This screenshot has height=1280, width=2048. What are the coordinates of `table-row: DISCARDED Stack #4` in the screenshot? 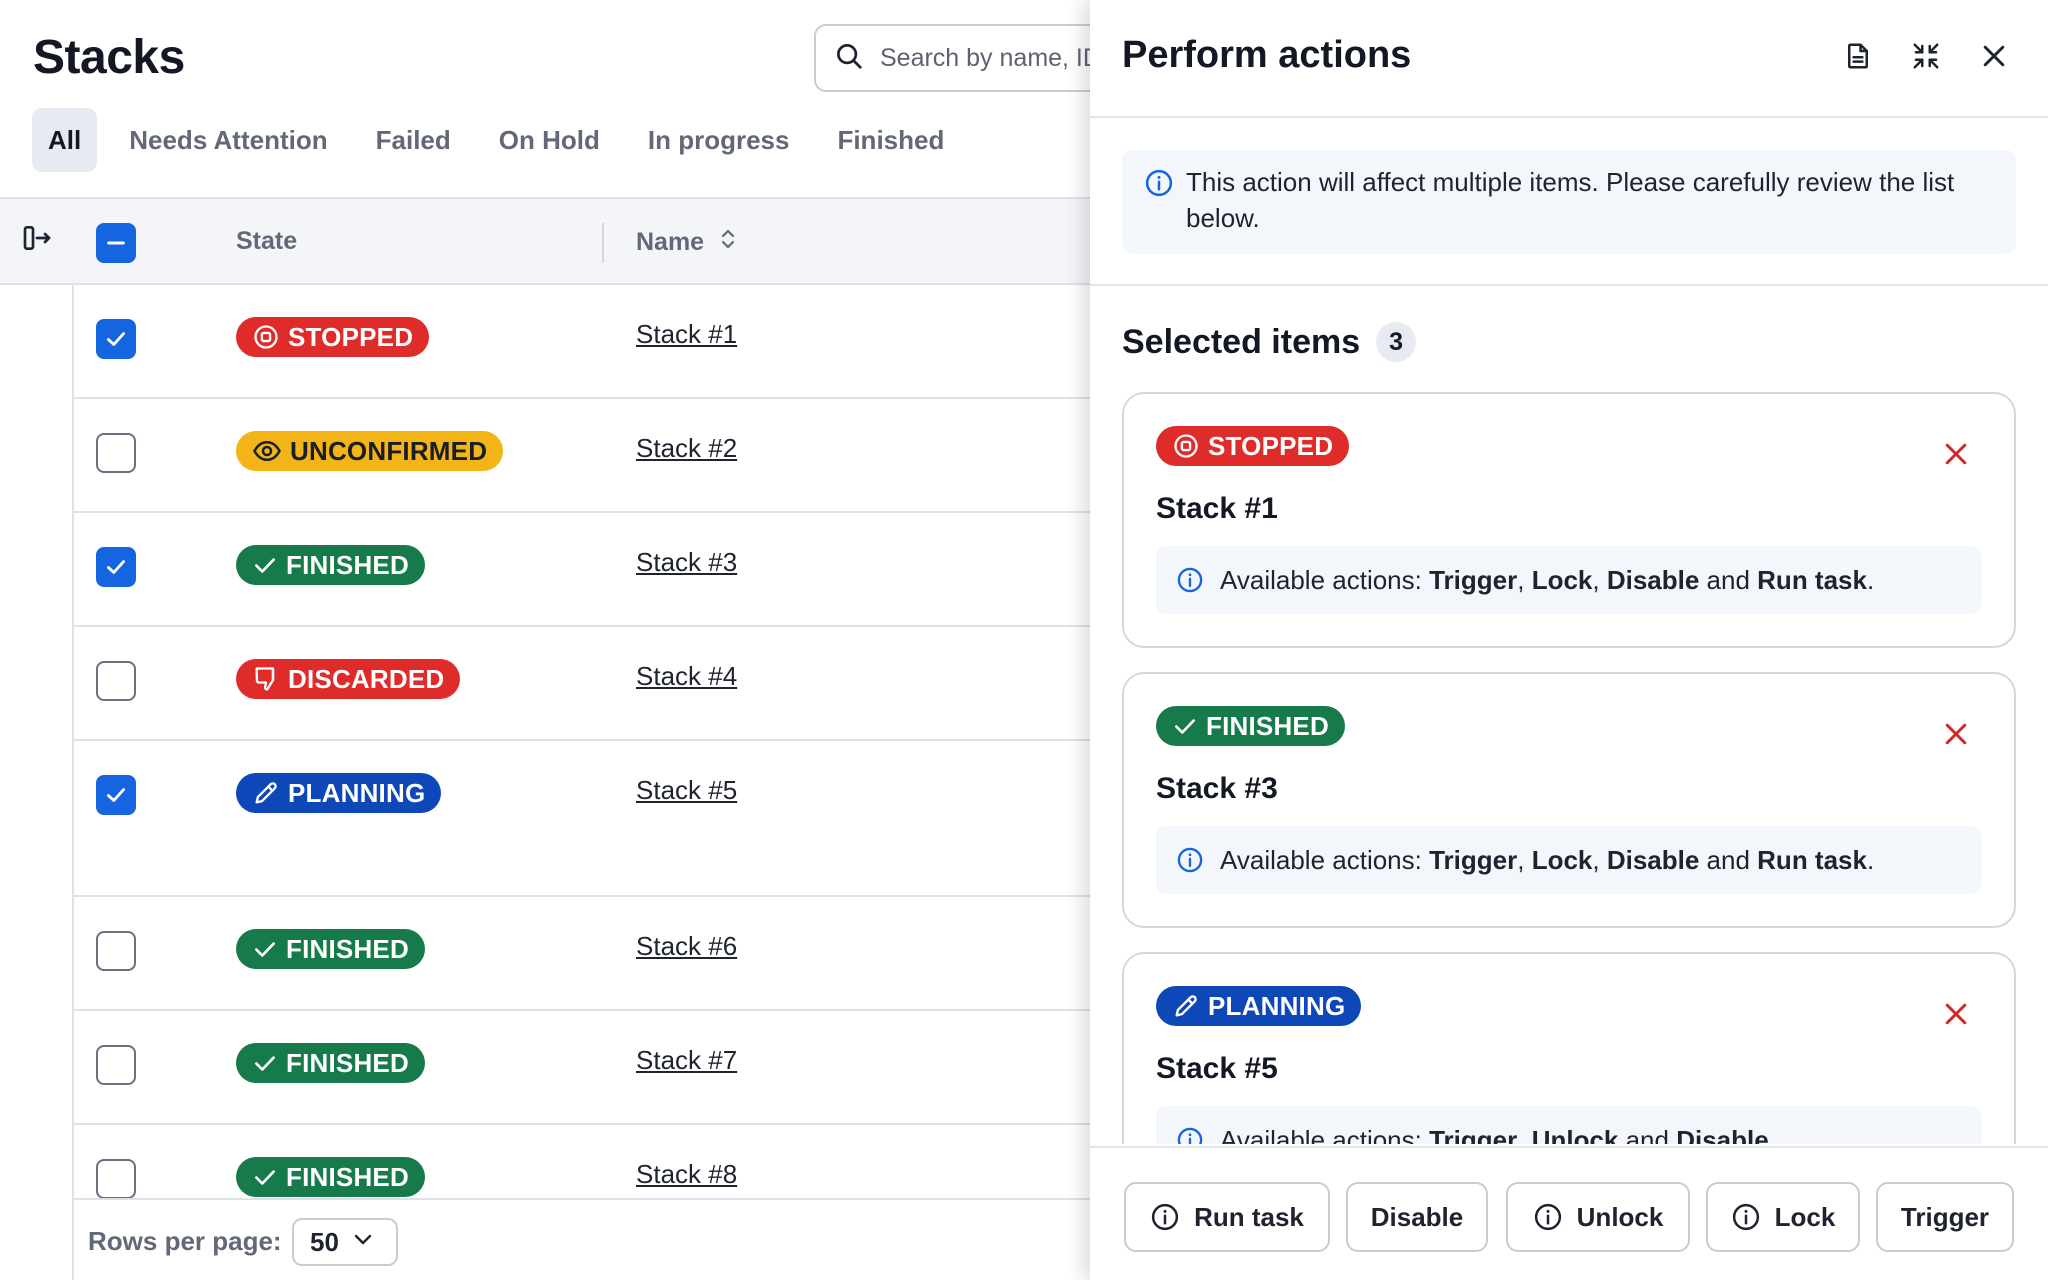 It's located at (582, 684).